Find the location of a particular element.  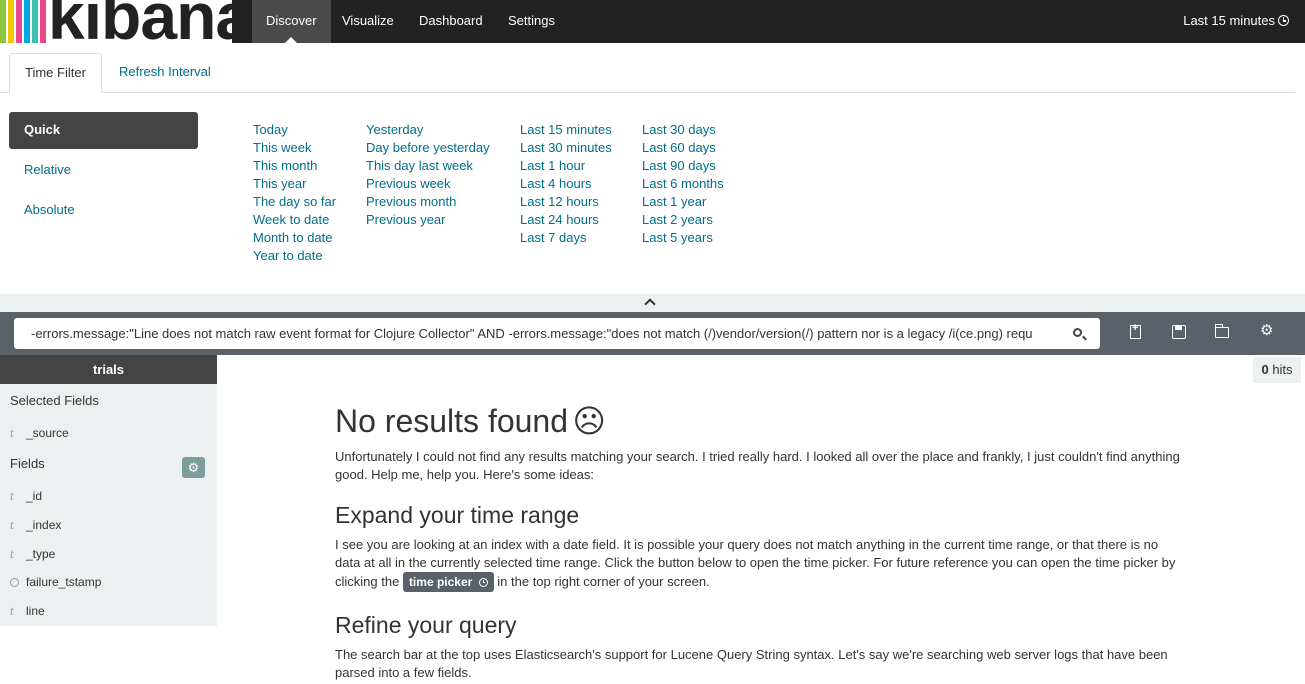

field-name: _index is located at coordinates (44, 525).